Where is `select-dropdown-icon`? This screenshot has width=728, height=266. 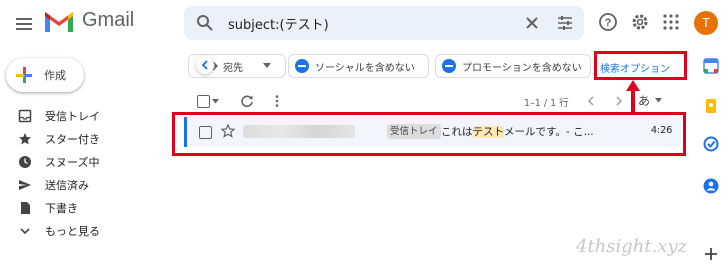
select-dropdown-icon is located at coordinates (215, 101).